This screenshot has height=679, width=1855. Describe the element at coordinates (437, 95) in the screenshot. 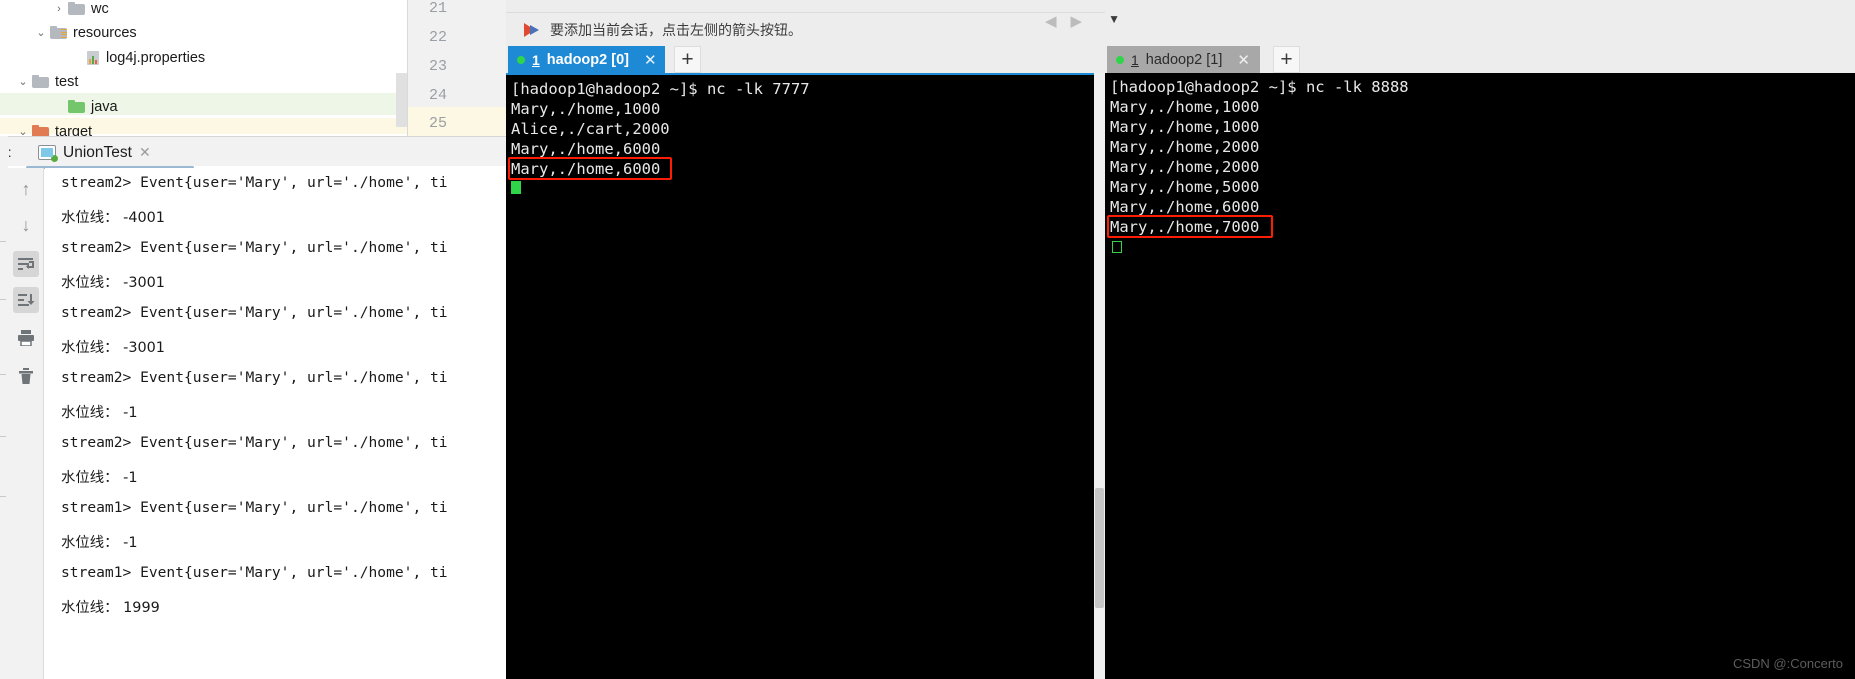

I see `line-number: 24` at that location.